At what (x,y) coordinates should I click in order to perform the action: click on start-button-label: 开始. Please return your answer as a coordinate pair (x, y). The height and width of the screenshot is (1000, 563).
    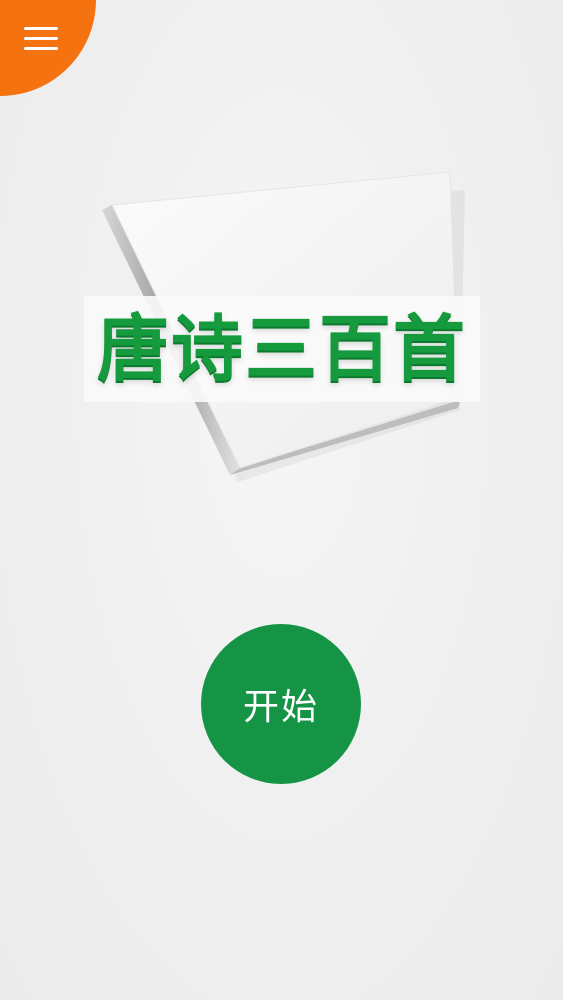
    Looking at the image, I should click on (280, 707).